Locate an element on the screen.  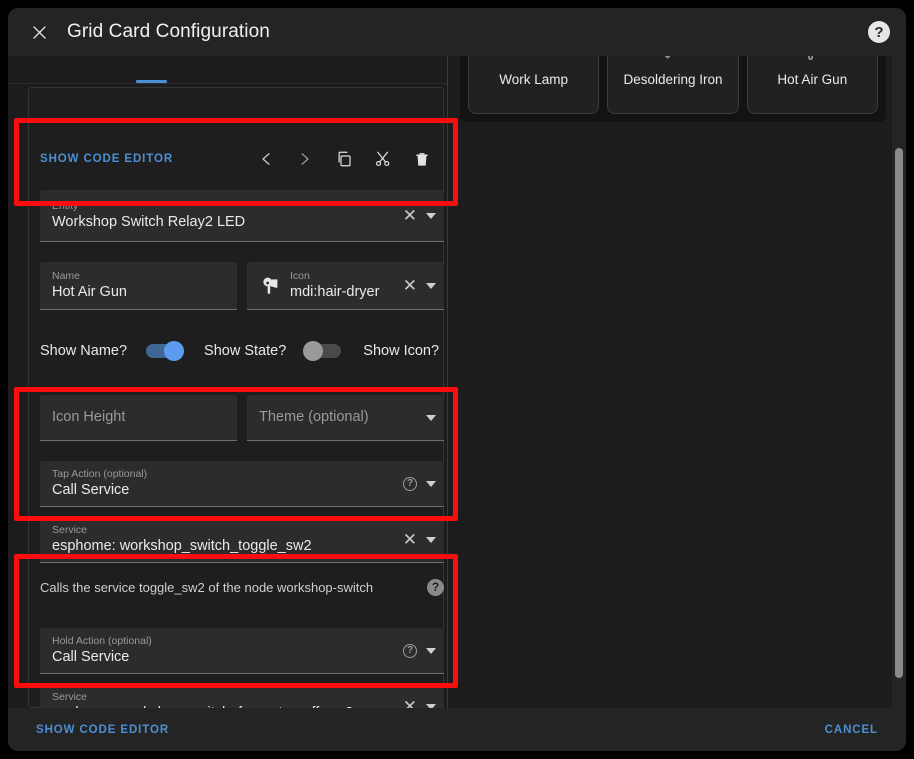
preview-card-hot-air-gun: Hot Air Gun is located at coordinates (812, 85).